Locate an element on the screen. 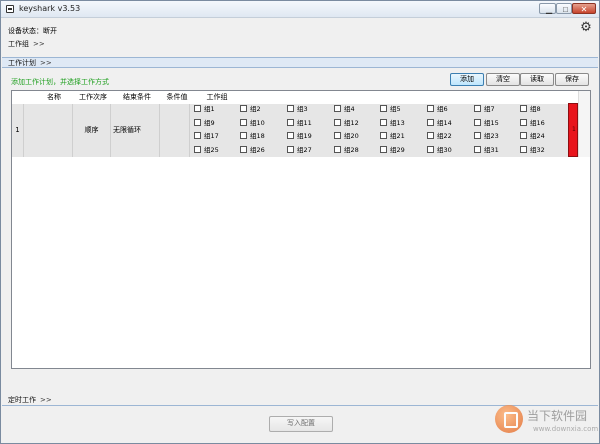  group-option: 组17 is located at coordinates (206, 136).